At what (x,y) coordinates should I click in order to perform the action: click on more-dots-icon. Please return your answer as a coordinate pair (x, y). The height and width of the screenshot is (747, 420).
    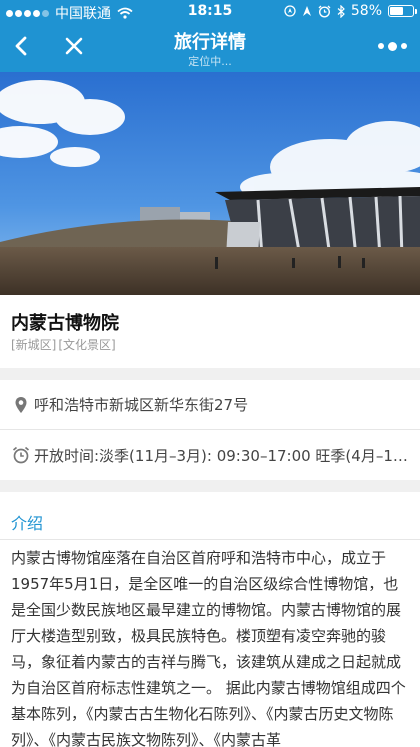
    Looking at the image, I should click on (392, 46).